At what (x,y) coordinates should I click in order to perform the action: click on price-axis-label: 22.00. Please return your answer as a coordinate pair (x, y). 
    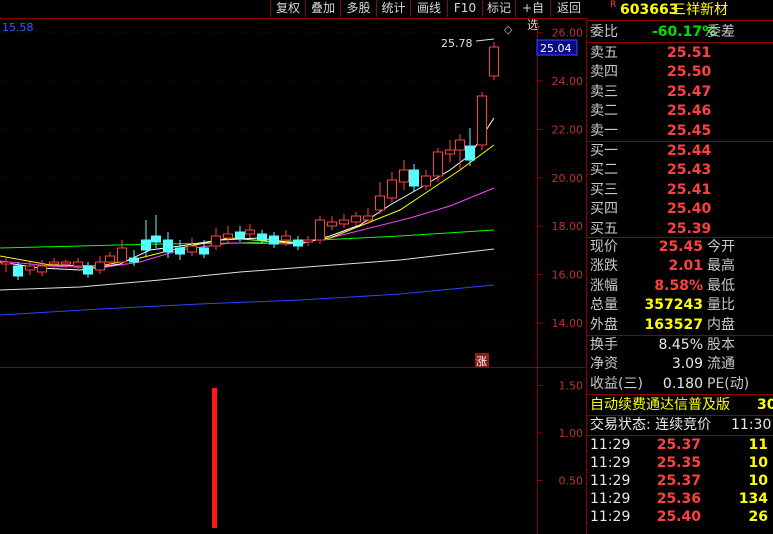
    Looking at the image, I should click on (568, 129).